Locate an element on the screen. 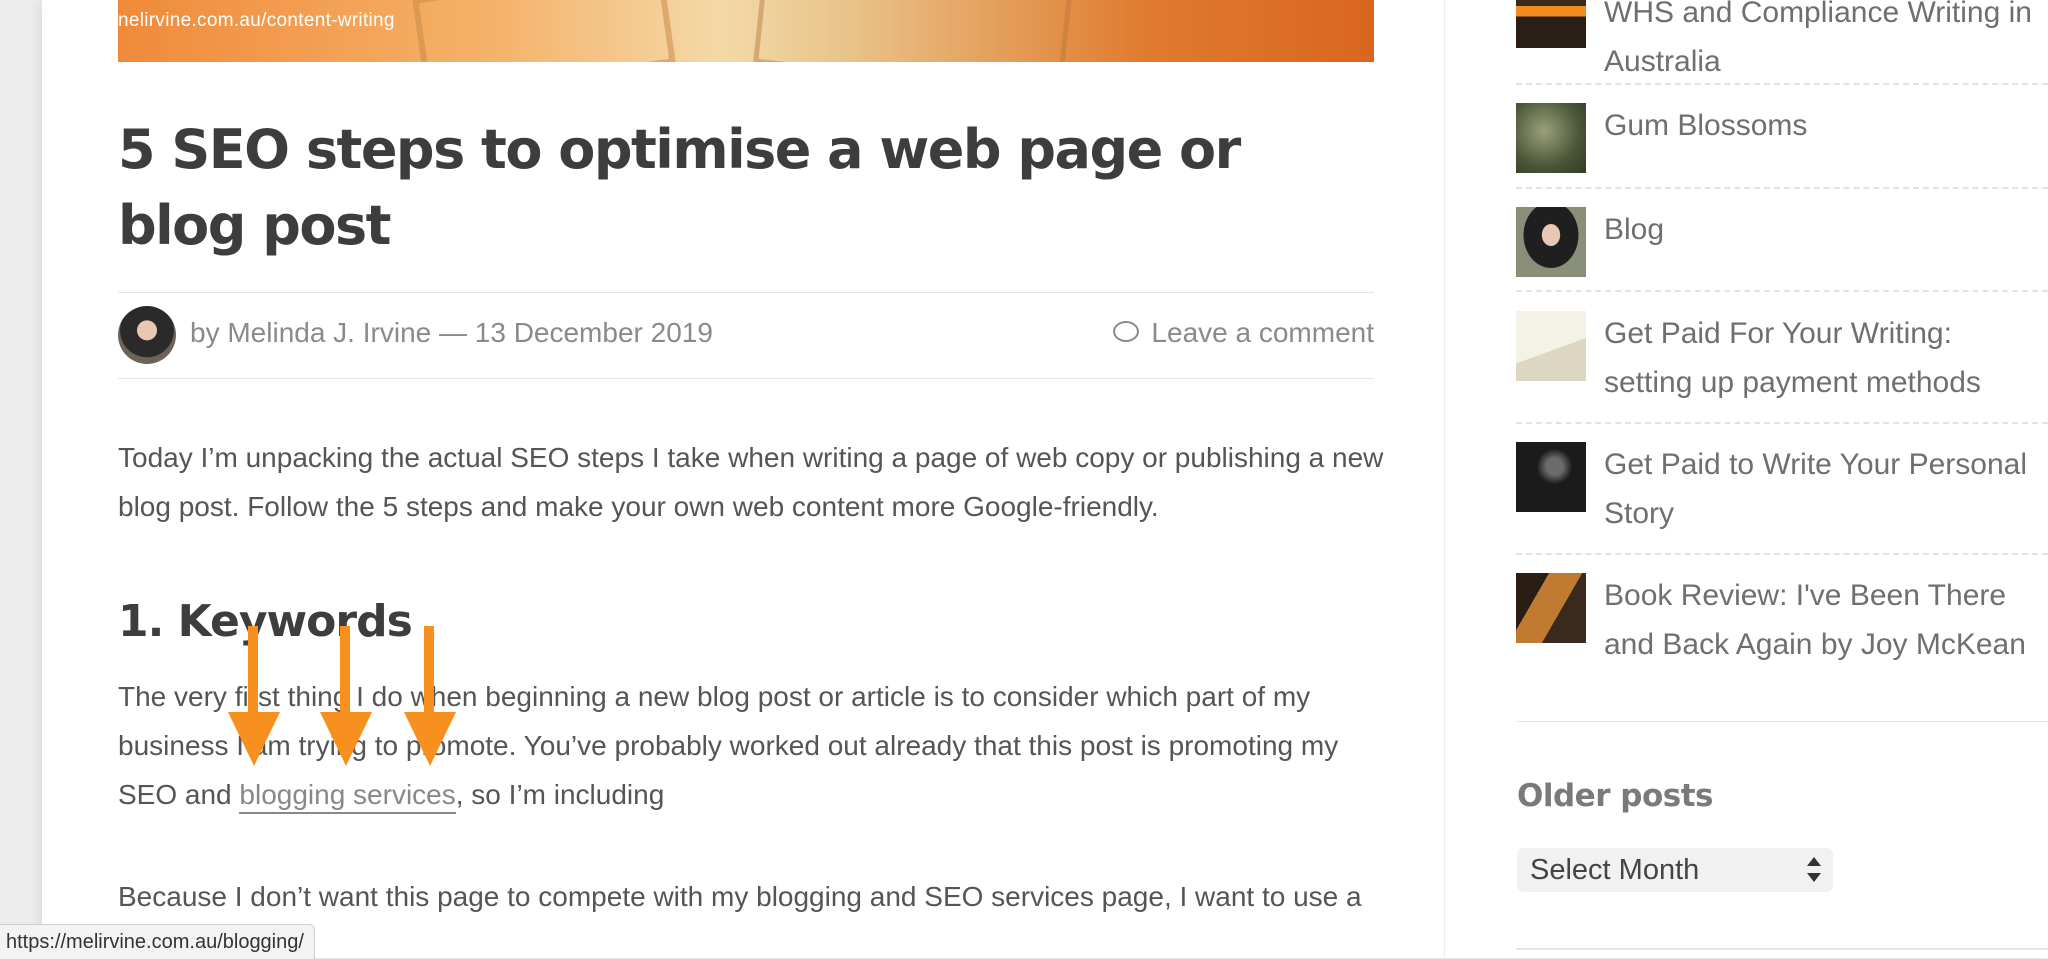  select-down-arrow-icon is located at coordinates (1814, 877).